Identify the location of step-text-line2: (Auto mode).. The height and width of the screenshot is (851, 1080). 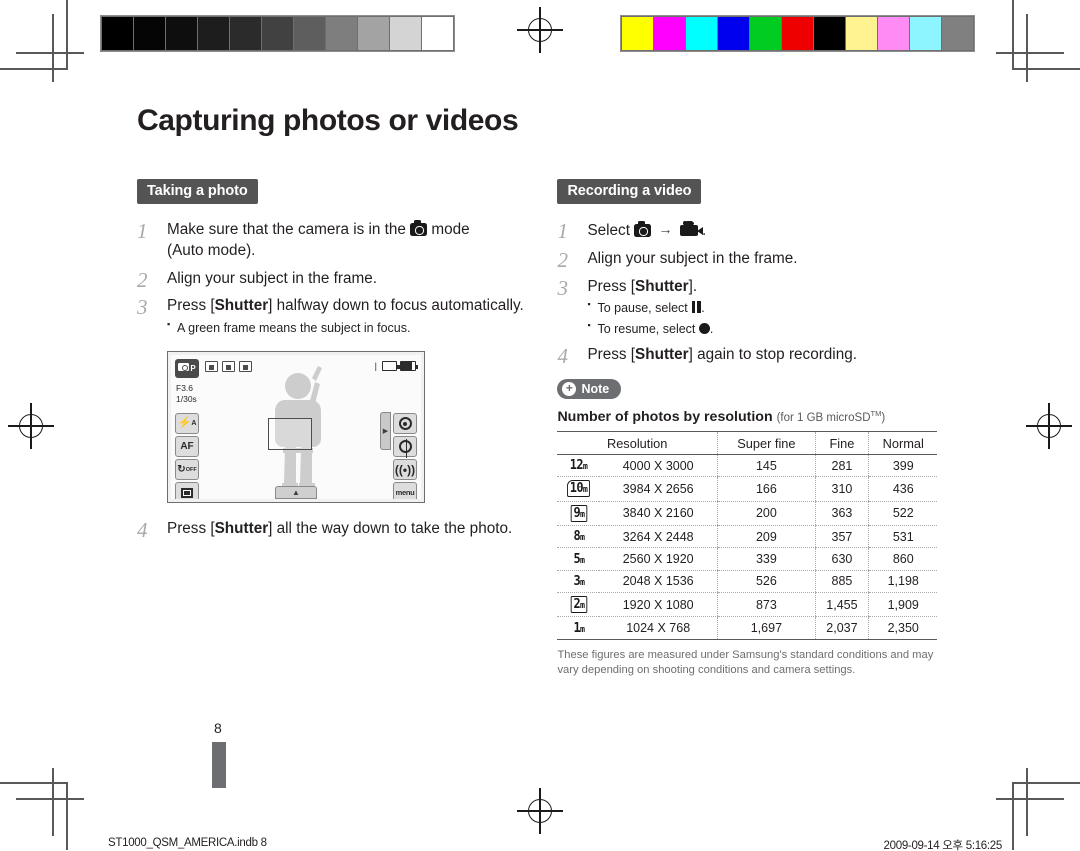
(211, 250).